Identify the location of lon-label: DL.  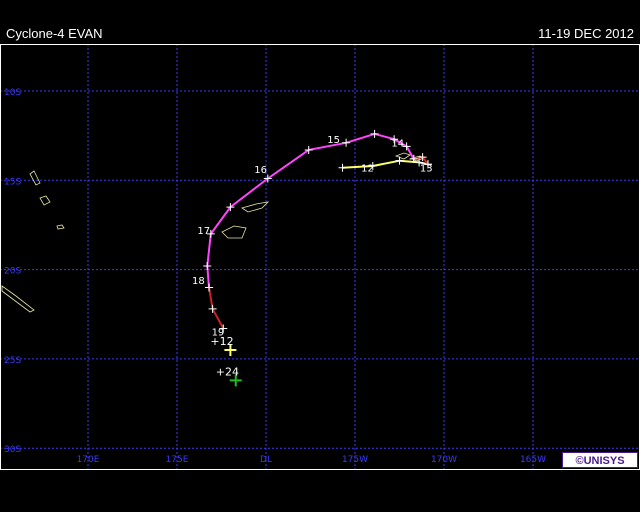
(266, 460).